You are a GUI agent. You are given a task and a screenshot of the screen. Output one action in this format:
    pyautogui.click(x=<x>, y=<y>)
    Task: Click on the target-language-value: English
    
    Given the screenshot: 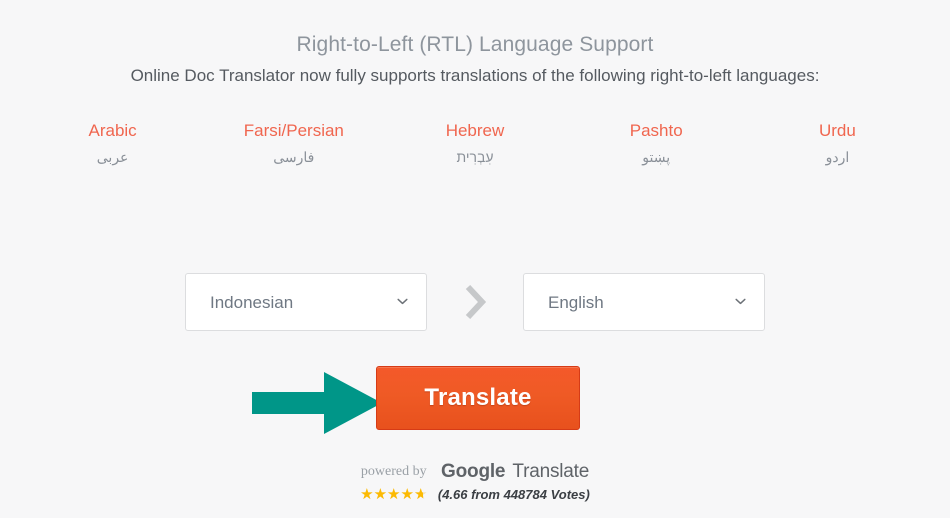 What is the action you would take?
    pyautogui.click(x=576, y=302)
    